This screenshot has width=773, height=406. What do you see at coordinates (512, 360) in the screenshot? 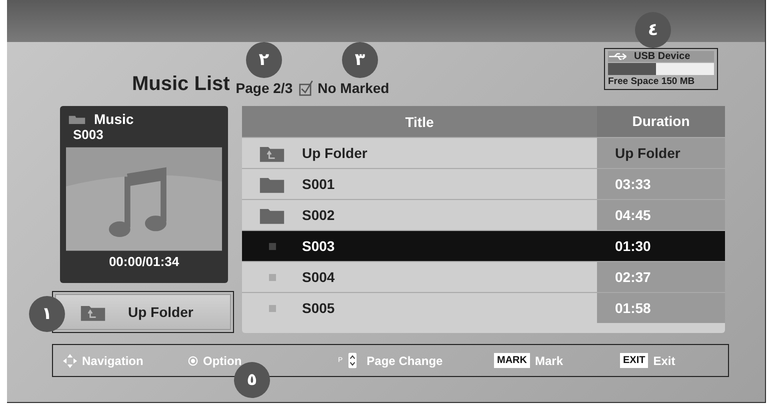
I see `remote-key: MARK` at bounding box center [512, 360].